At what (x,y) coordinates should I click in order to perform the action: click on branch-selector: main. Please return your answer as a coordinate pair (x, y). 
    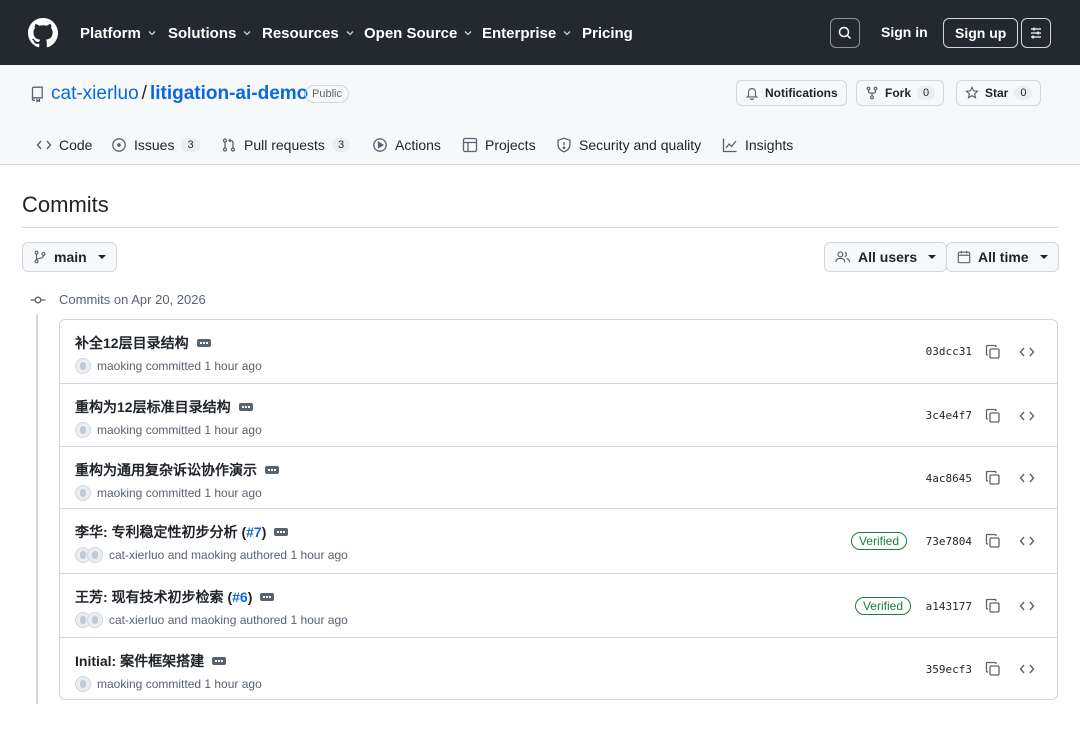
    Looking at the image, I should click on (69, 257).